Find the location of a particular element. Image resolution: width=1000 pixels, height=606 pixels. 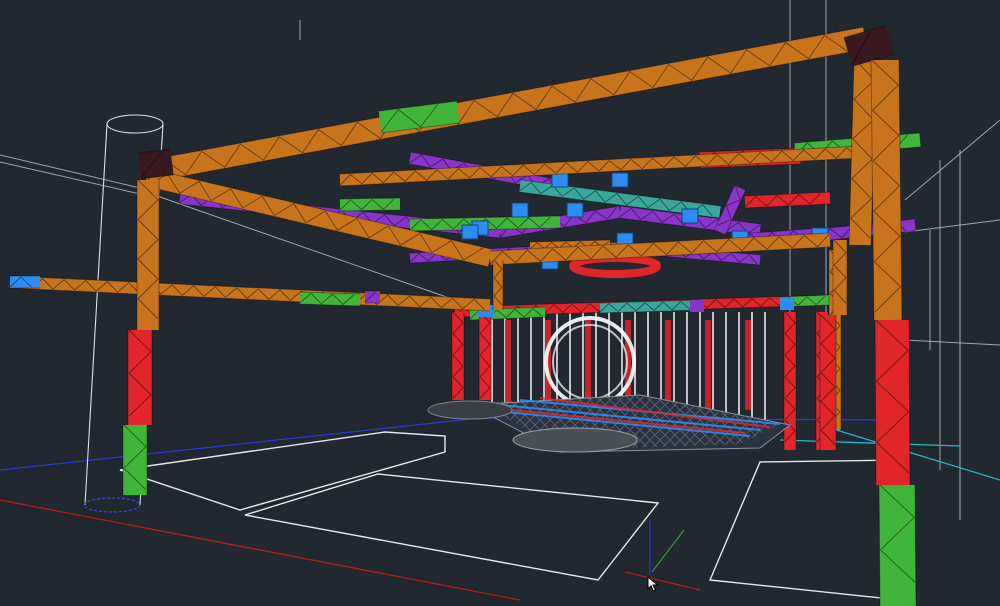

left-outrigger-end is located at coordinates (24, 282).